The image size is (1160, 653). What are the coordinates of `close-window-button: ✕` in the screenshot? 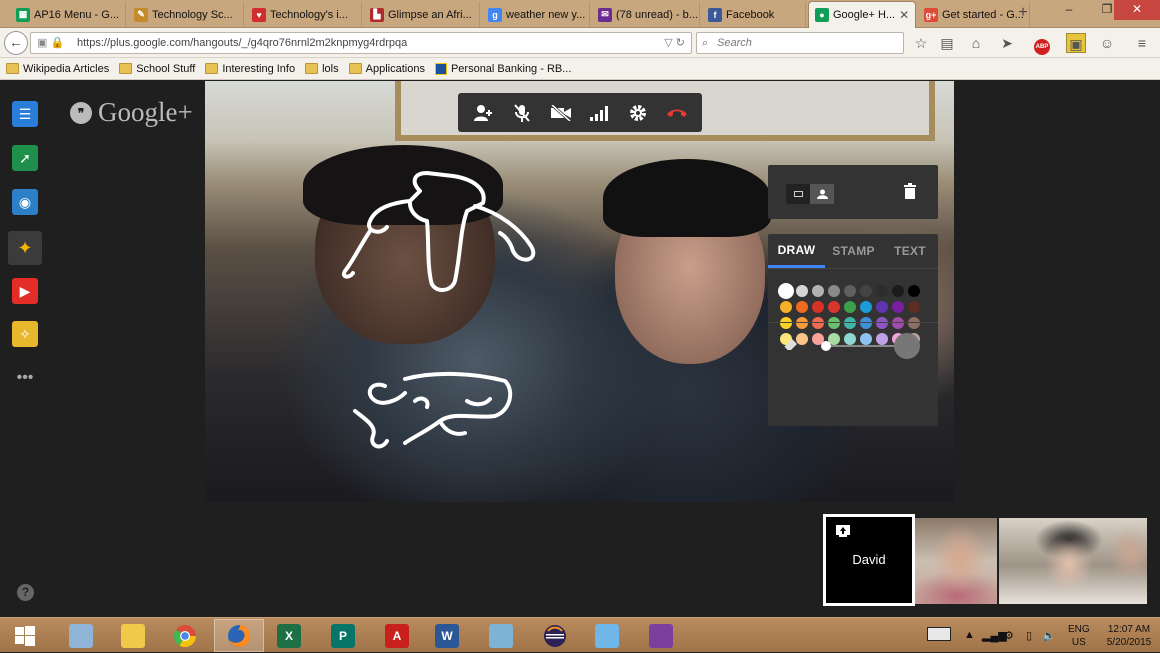 It's located at (1137, 10).